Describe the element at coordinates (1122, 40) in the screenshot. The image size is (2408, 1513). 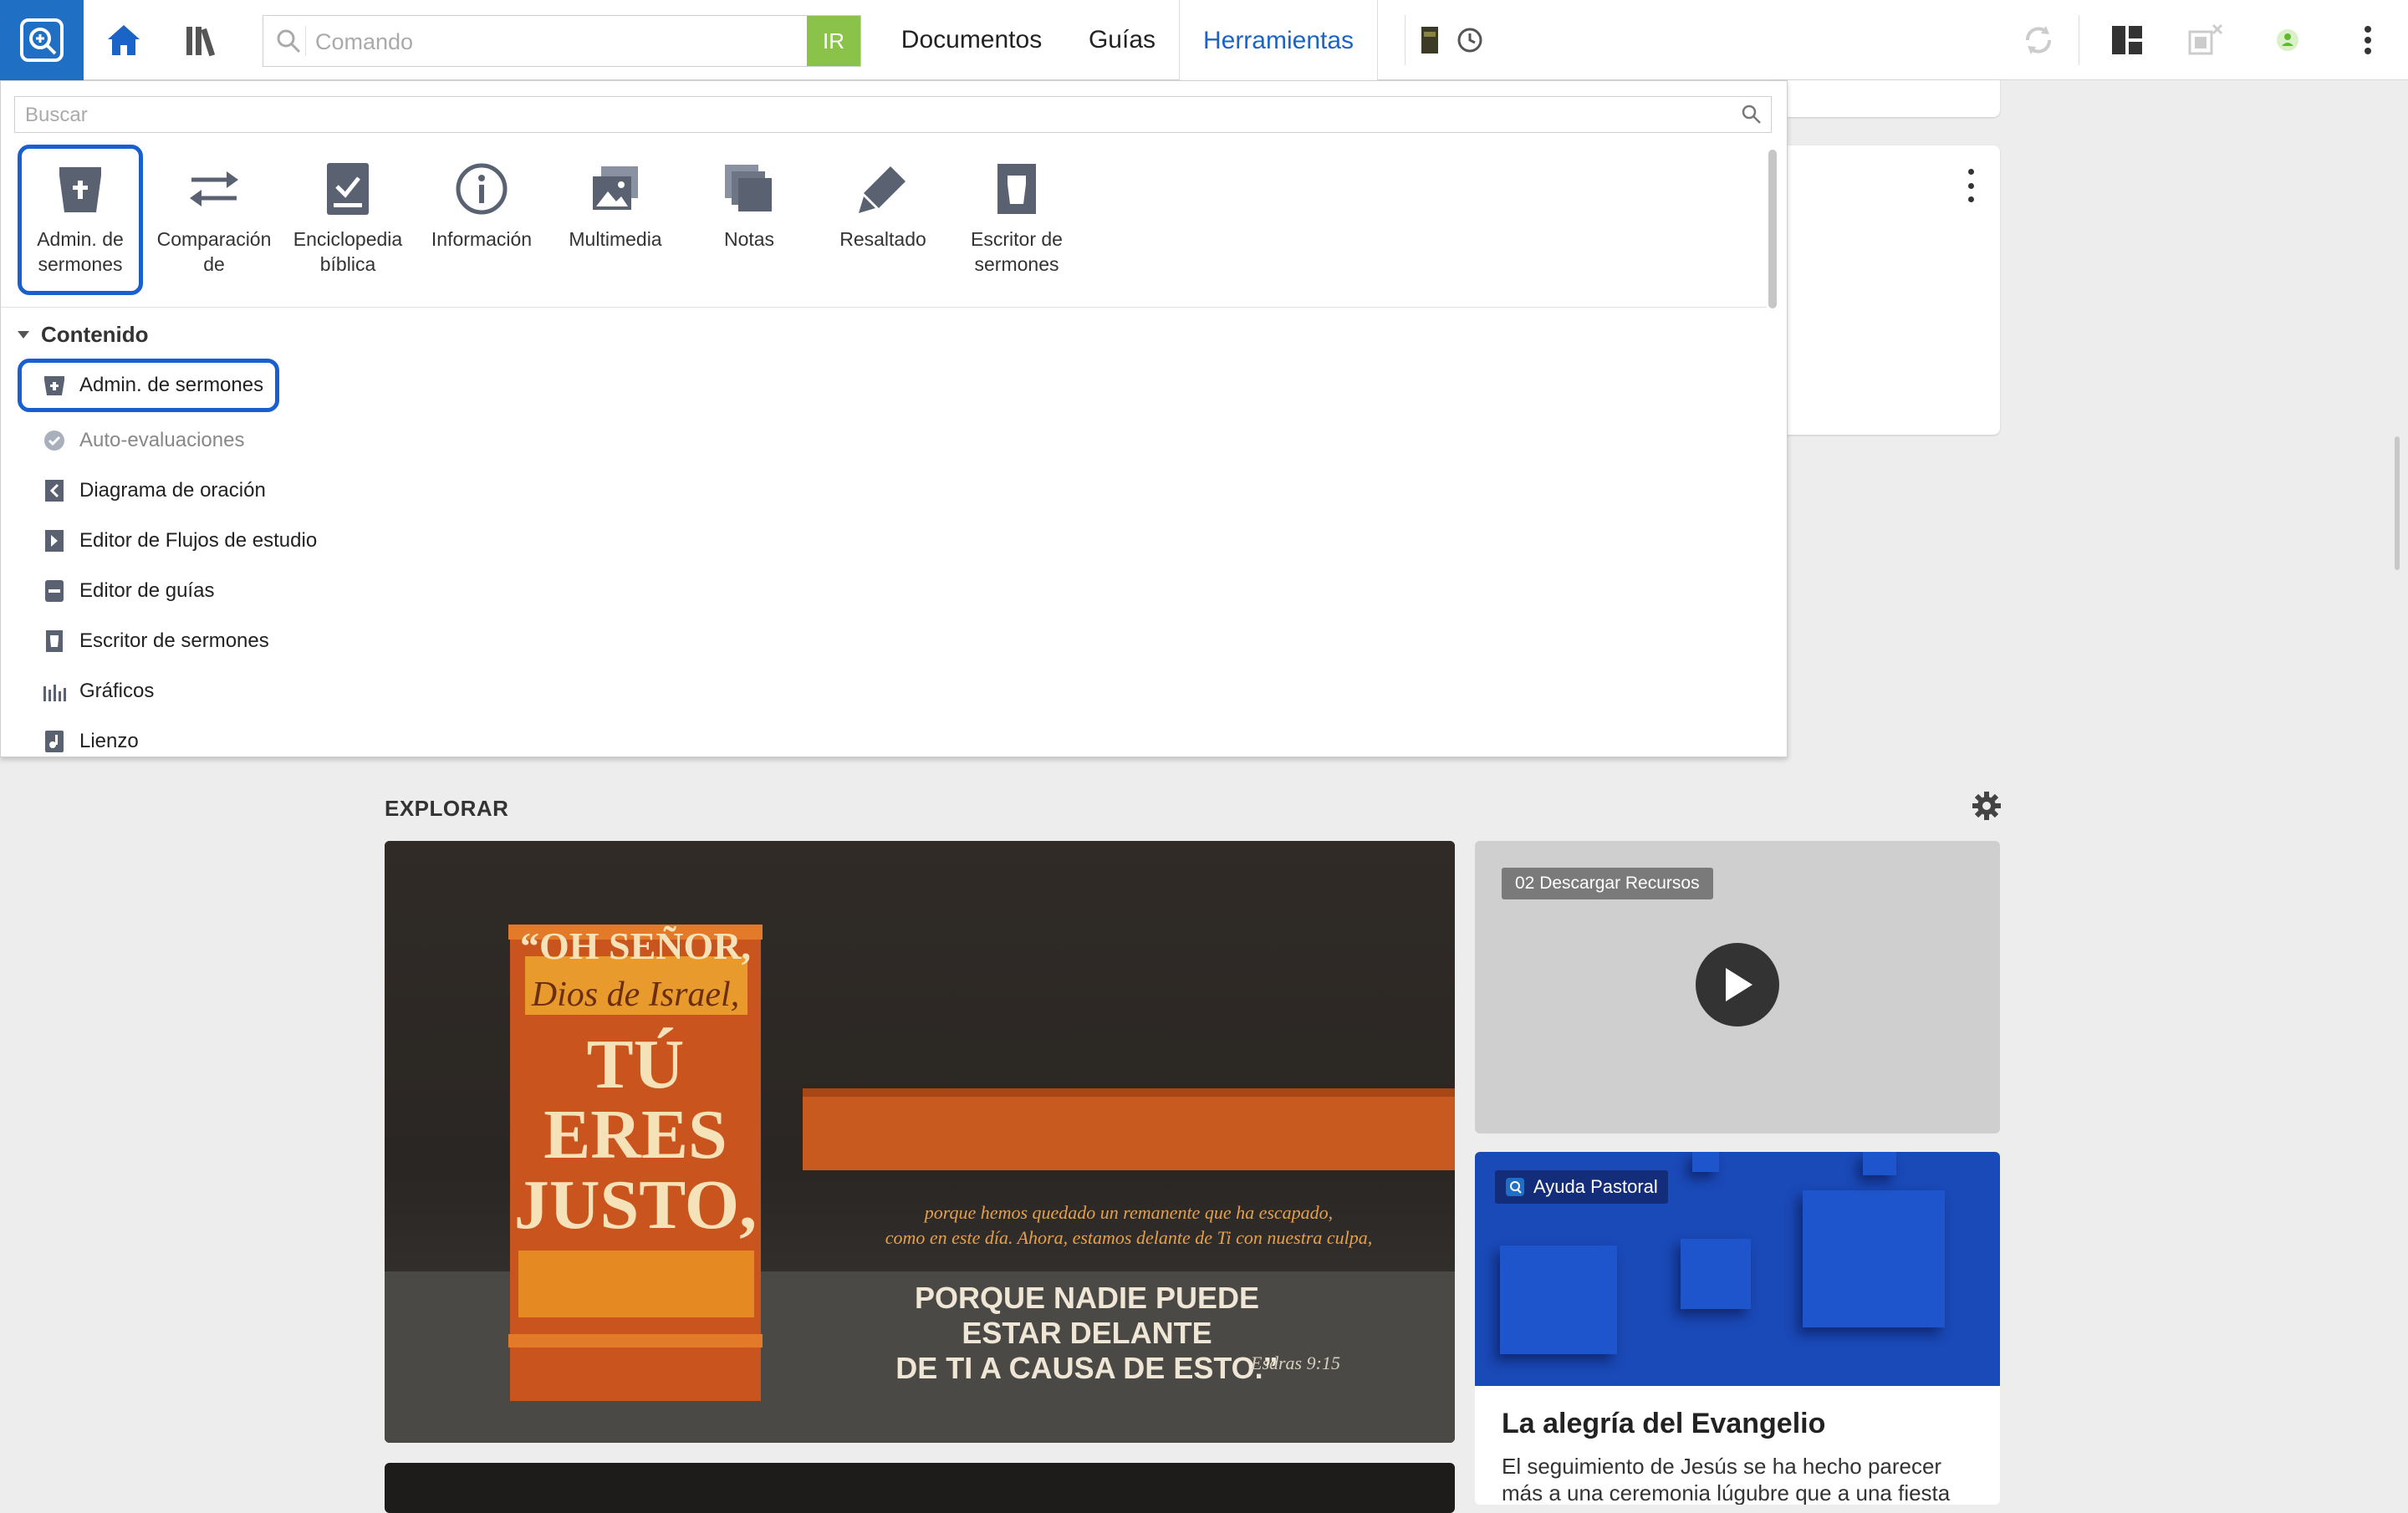
I see `tab-guias: Guías` at that location.